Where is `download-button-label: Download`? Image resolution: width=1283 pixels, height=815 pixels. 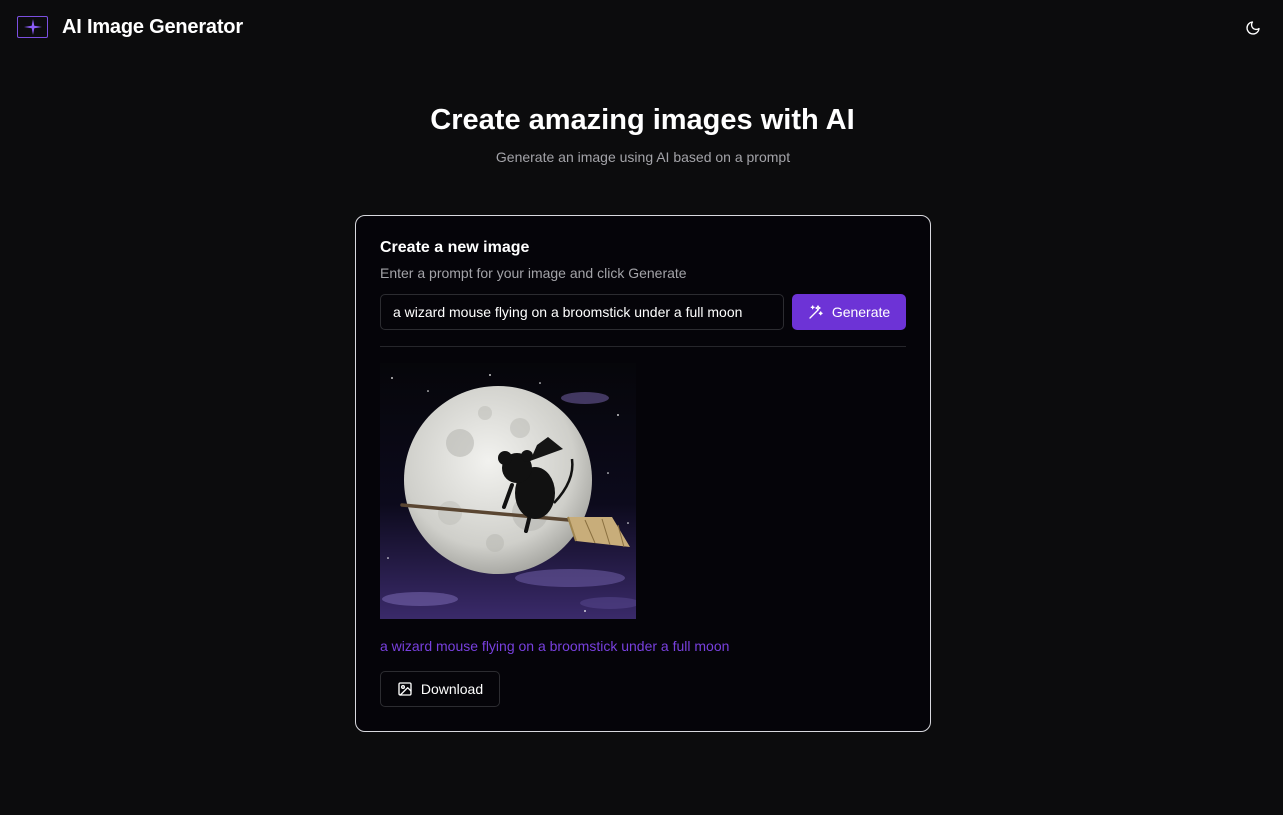 download-button-label: Download is located at coordinates (452, 689).